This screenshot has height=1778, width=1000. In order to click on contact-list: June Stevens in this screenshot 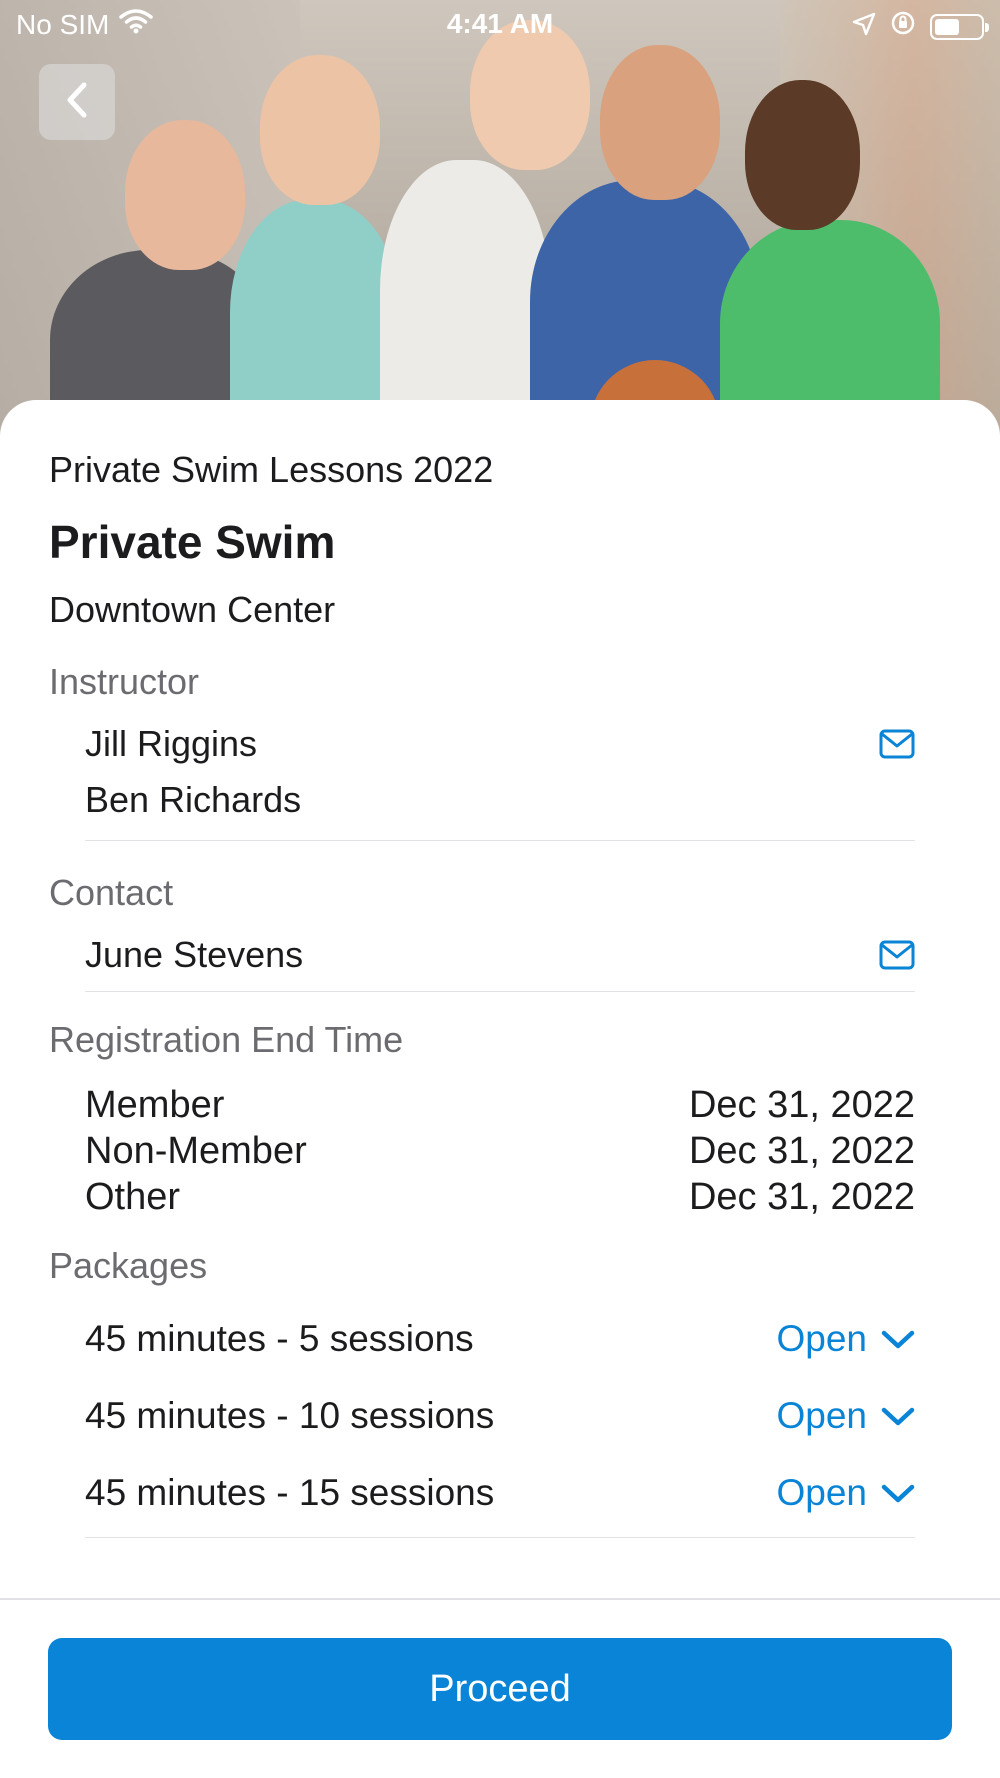, I will do `click(500, 959)`.